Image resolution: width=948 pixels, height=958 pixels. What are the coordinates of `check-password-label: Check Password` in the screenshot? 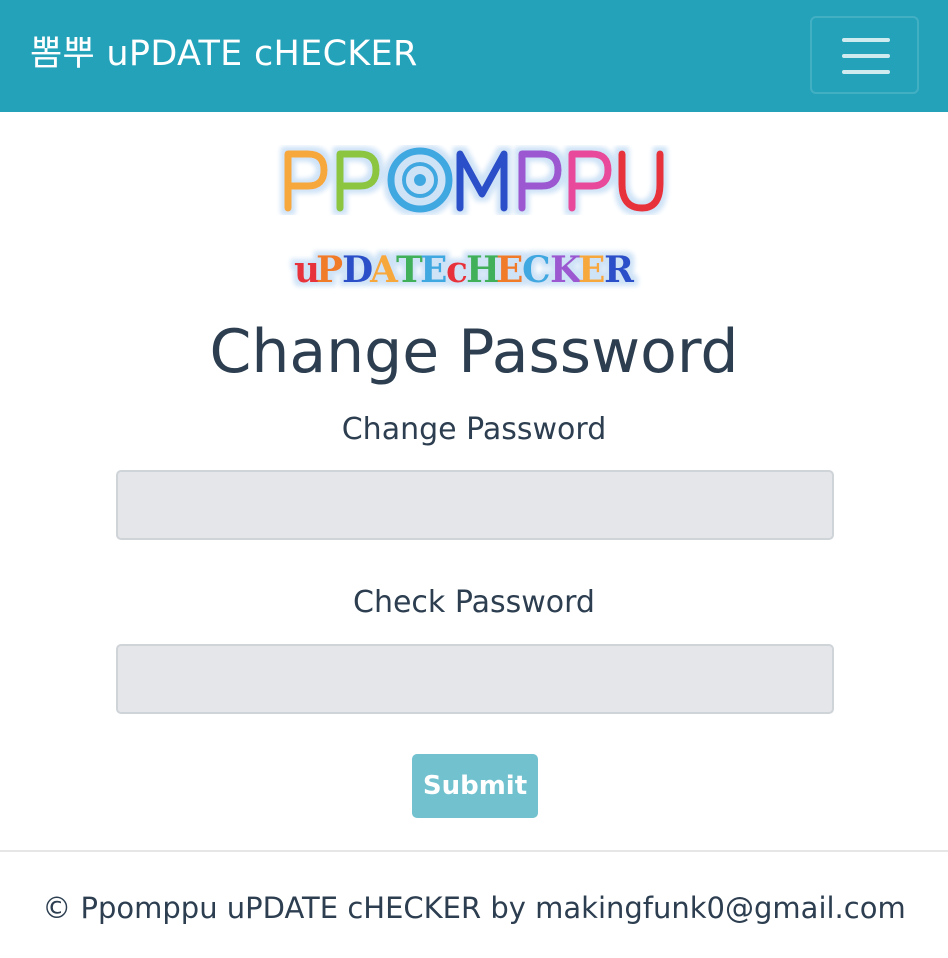 It's located at (474, 602).